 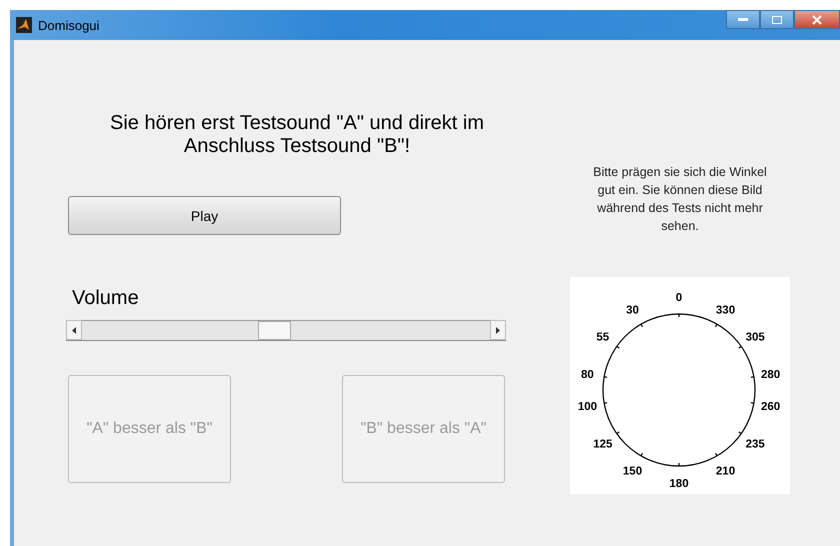 I want to click on play-button: Play, so click(x=204, y=215).